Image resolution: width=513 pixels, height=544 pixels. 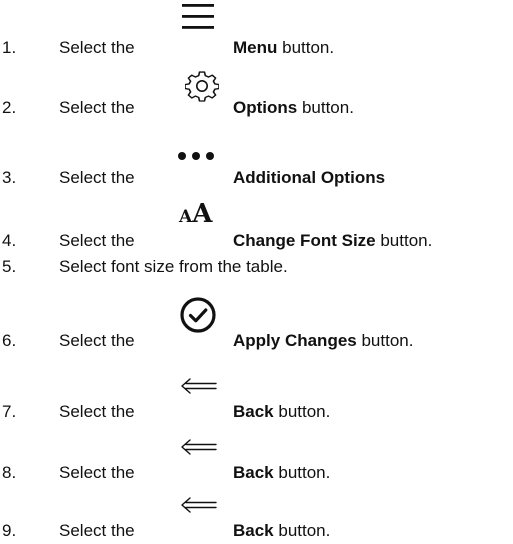 I want to click on step-number: 5., so click(x=9, y=266).